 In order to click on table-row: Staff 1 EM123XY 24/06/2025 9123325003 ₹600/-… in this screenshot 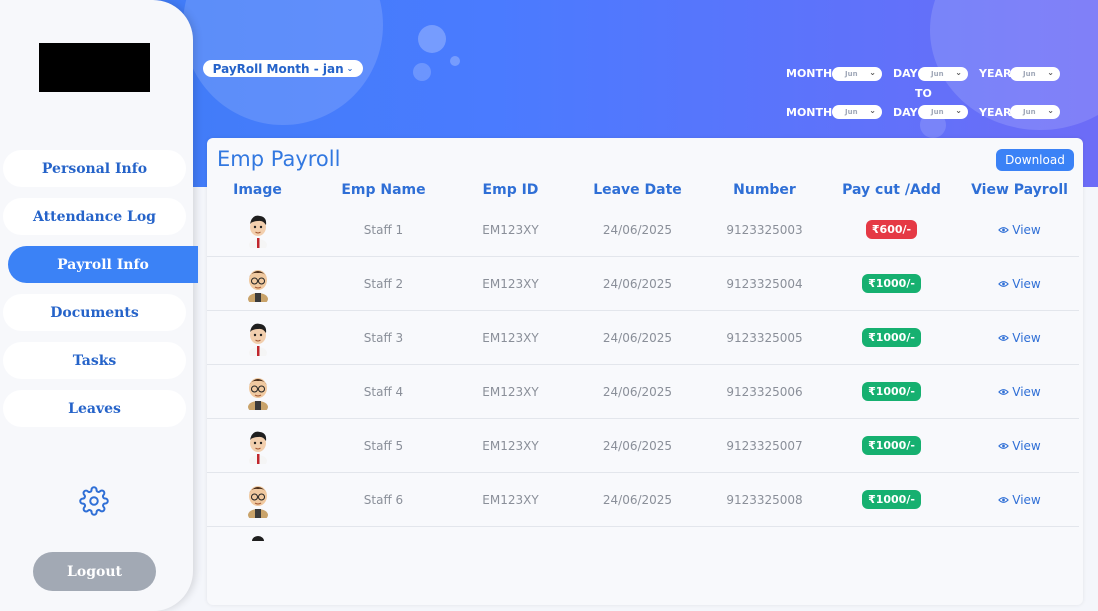, I will do `click(643, 230)`.